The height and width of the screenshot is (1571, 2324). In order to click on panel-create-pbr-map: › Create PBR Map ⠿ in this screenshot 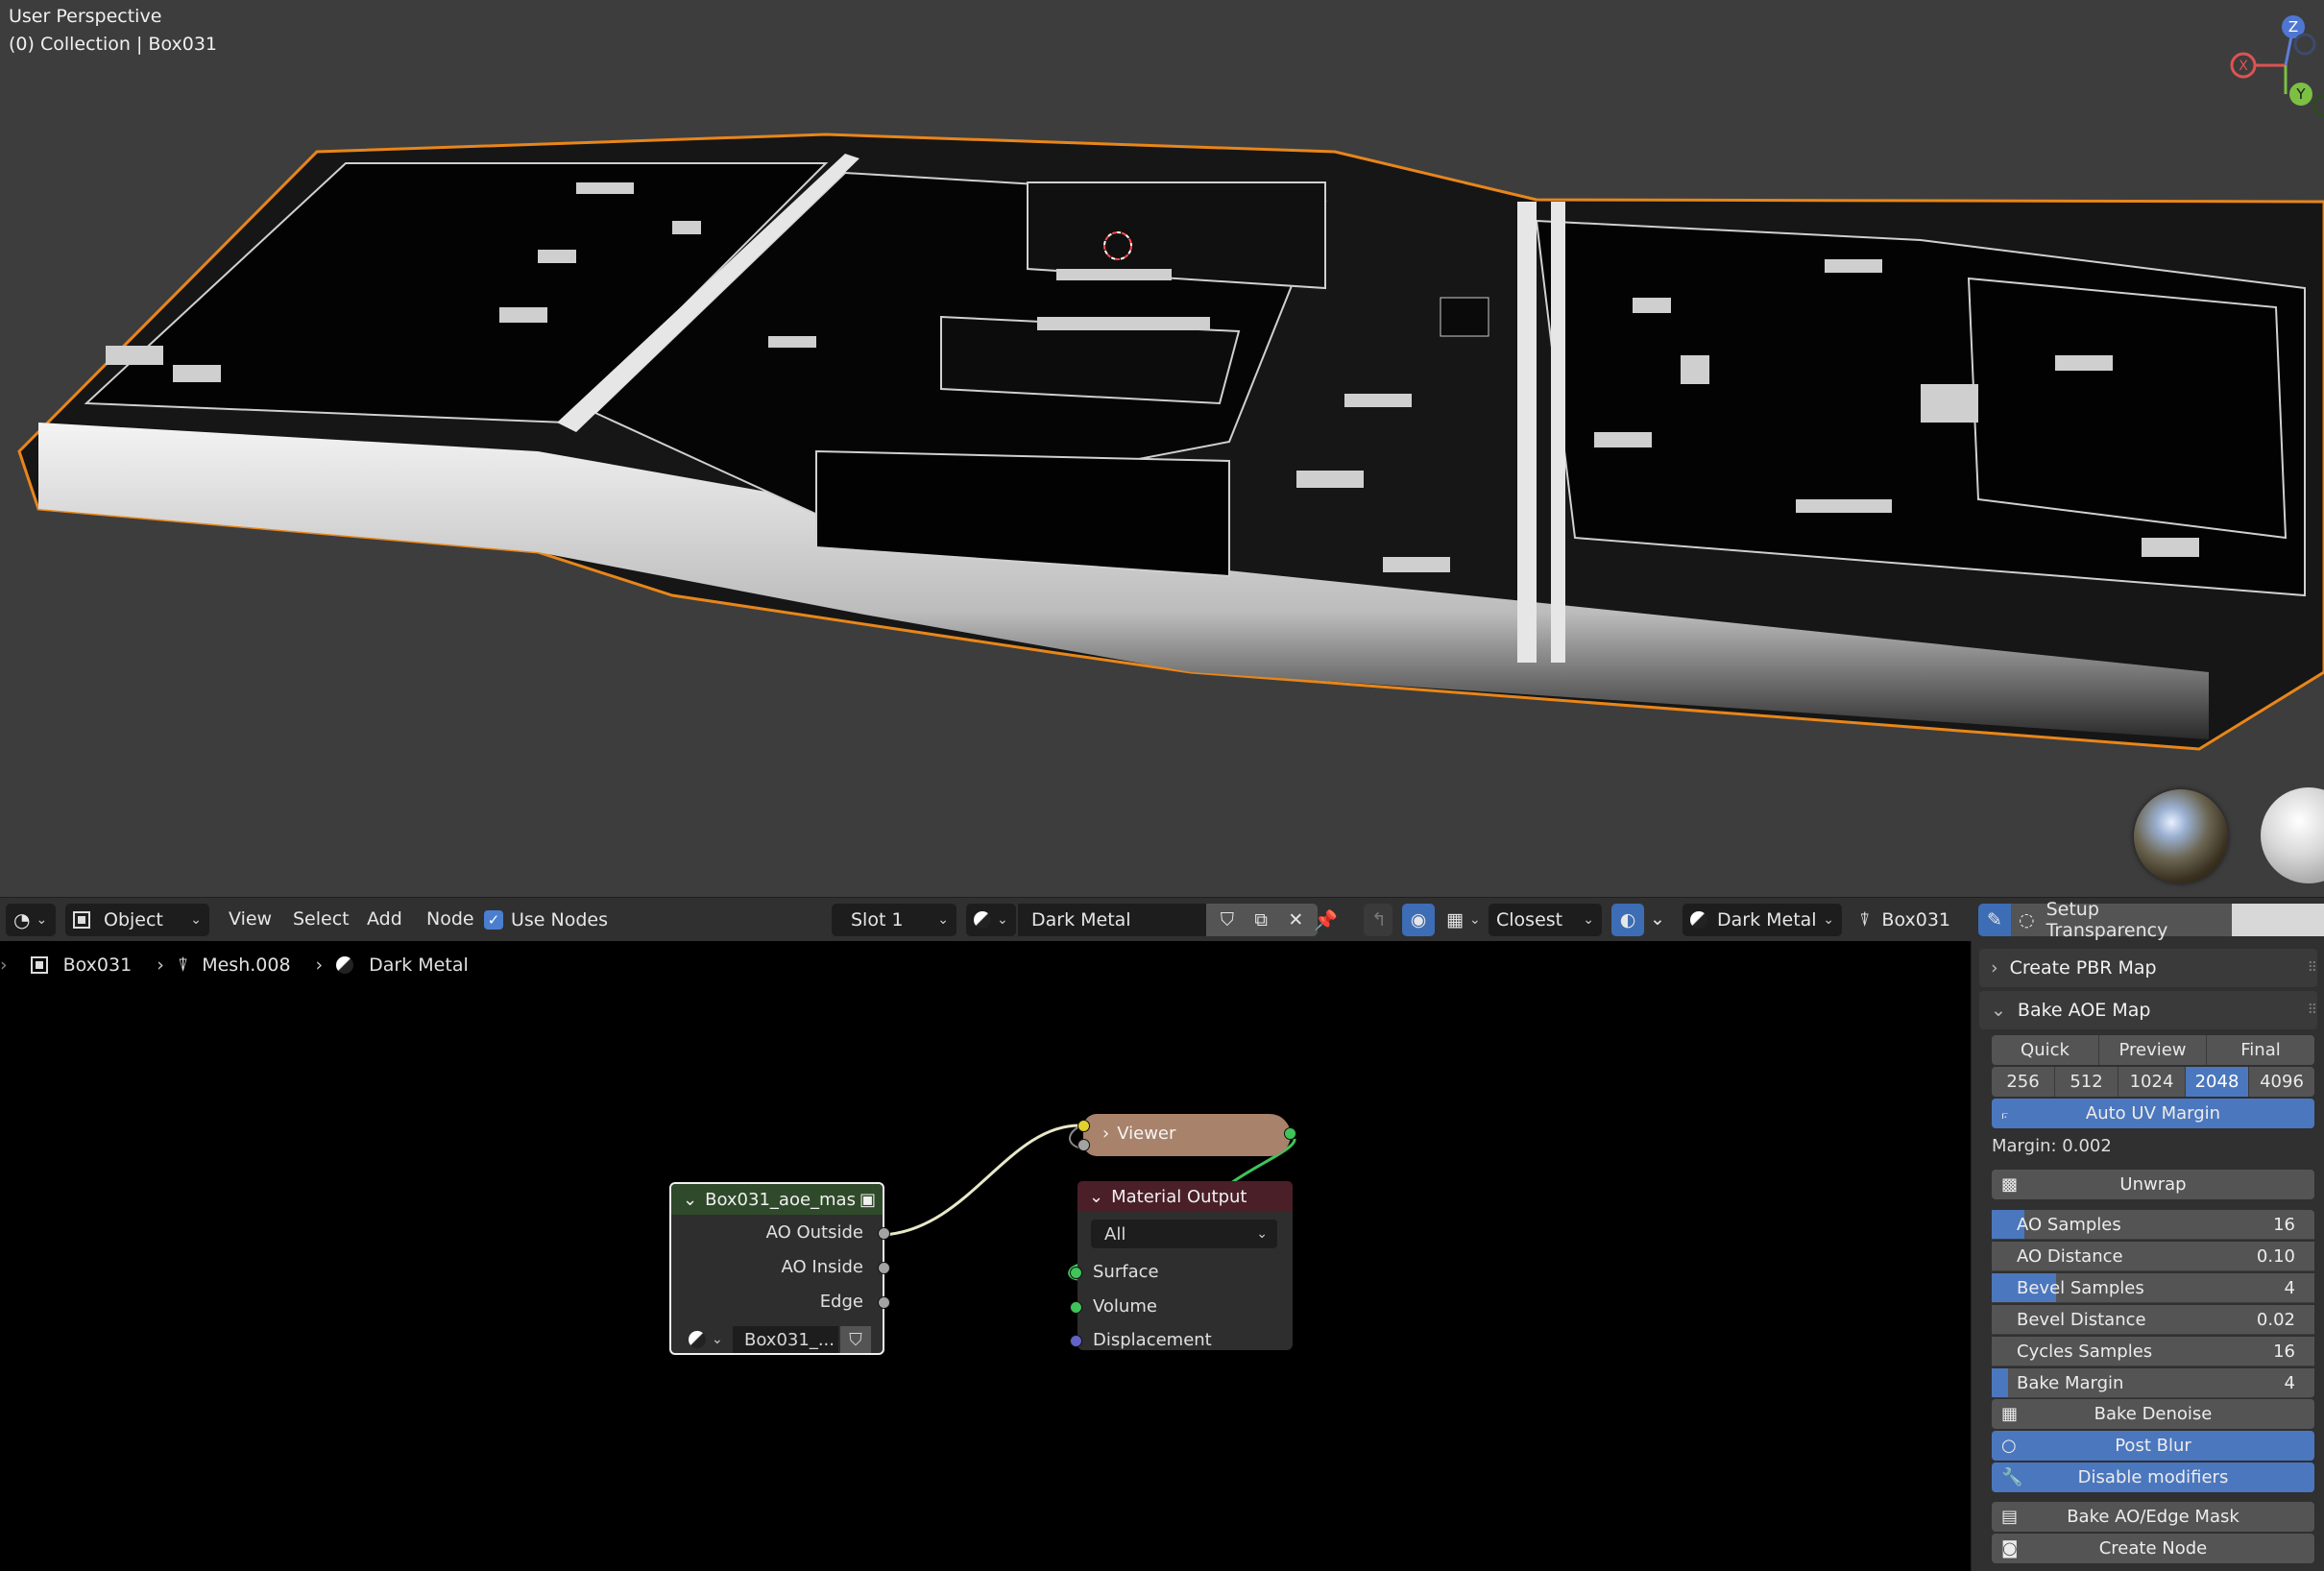, I will do `click(2154, 968)`.